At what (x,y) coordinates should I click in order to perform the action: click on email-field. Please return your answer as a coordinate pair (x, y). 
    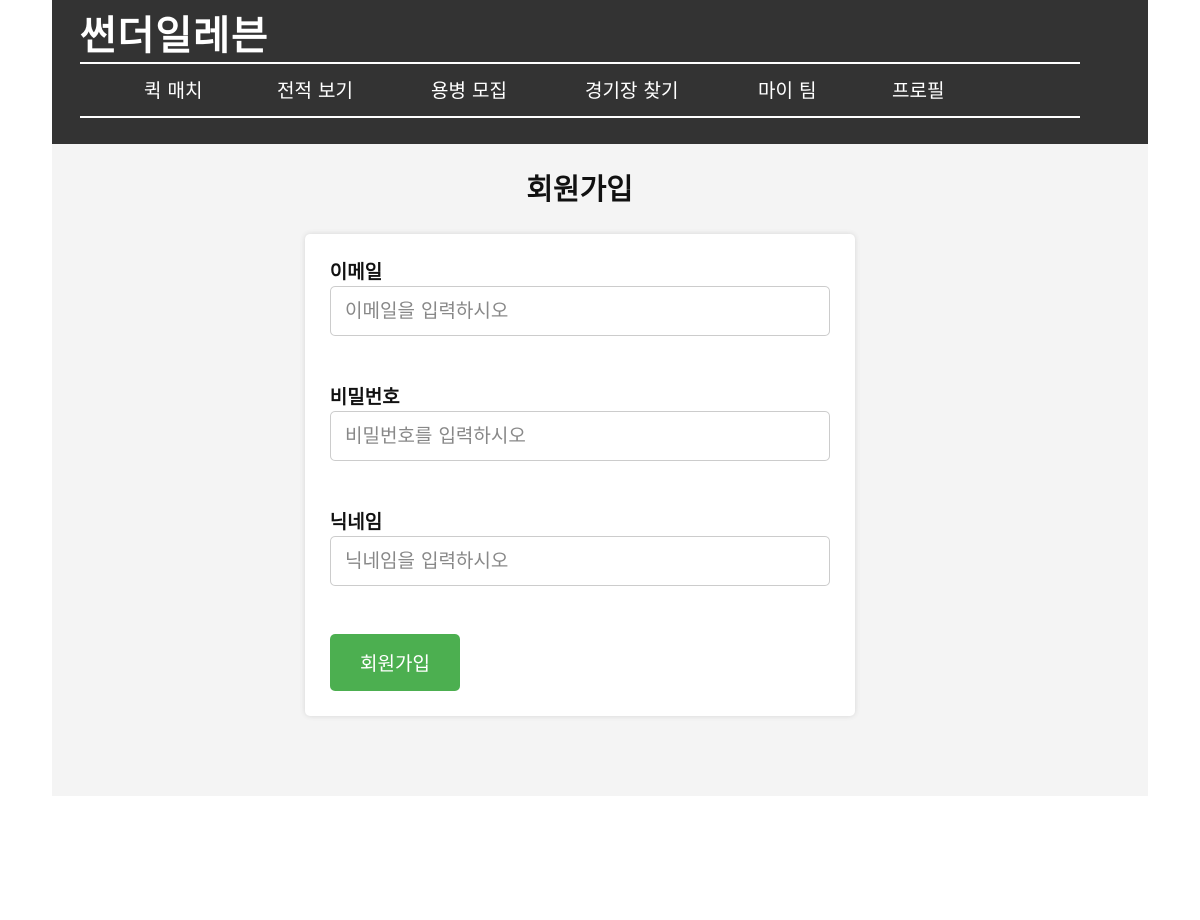
    Looking at the image, I should click on (580, 311).